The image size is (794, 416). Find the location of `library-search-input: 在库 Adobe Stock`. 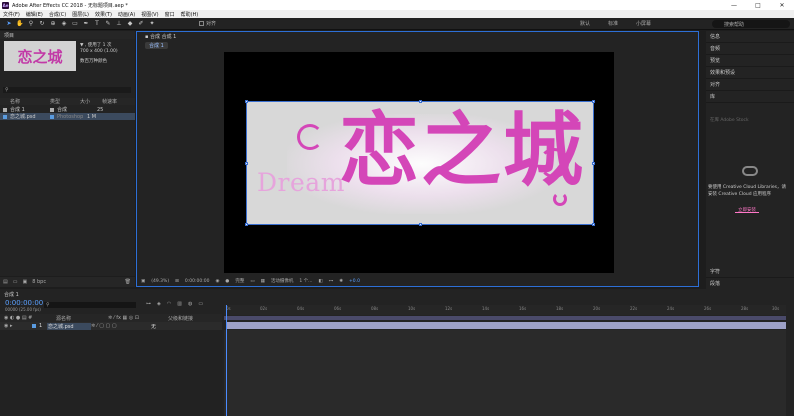

library-search-input: 在库 Adobe Stock is located at coordinates (729, 120).